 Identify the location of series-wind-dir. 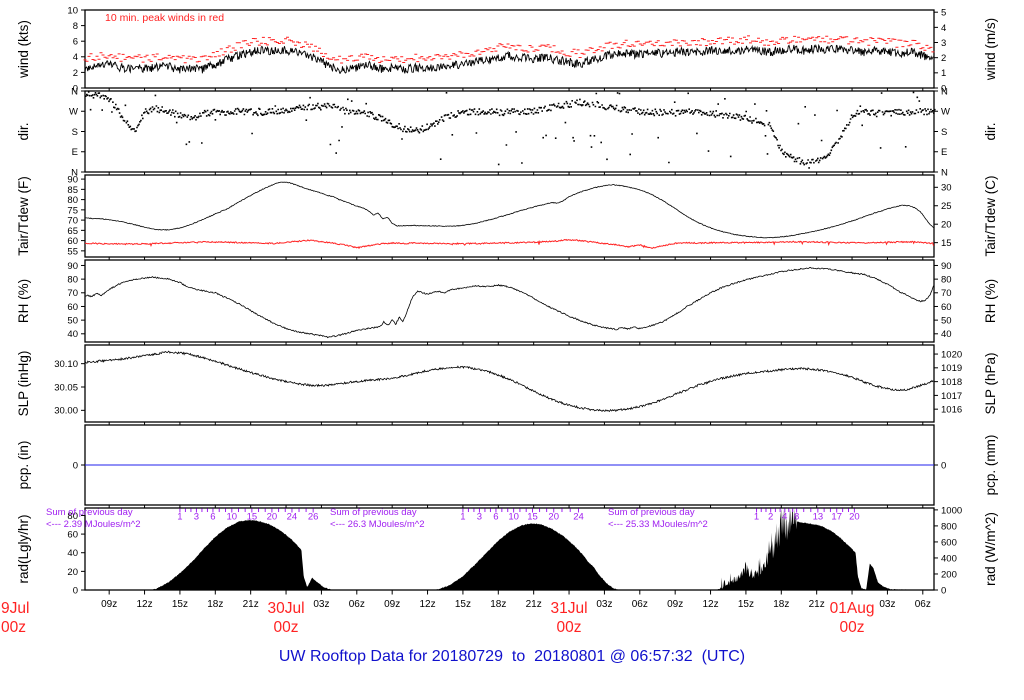
(510, 132).